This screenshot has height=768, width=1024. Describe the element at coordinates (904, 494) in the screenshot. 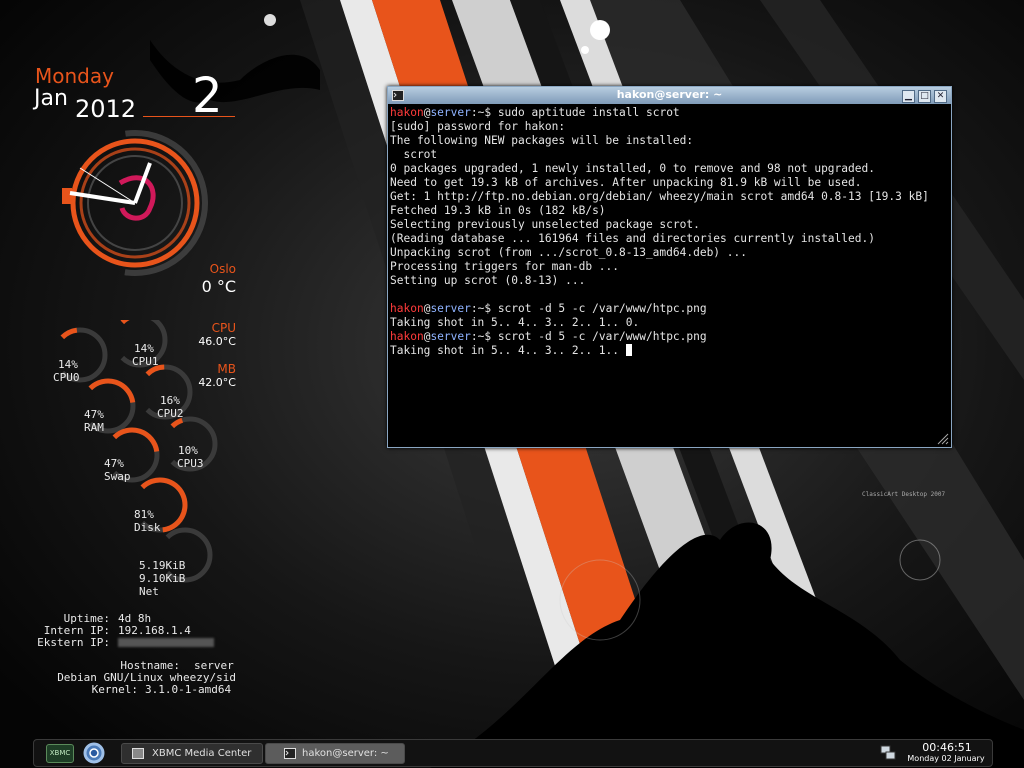

I see `wallpaper-credit: ClassicArt Desktop 2007` at that location.